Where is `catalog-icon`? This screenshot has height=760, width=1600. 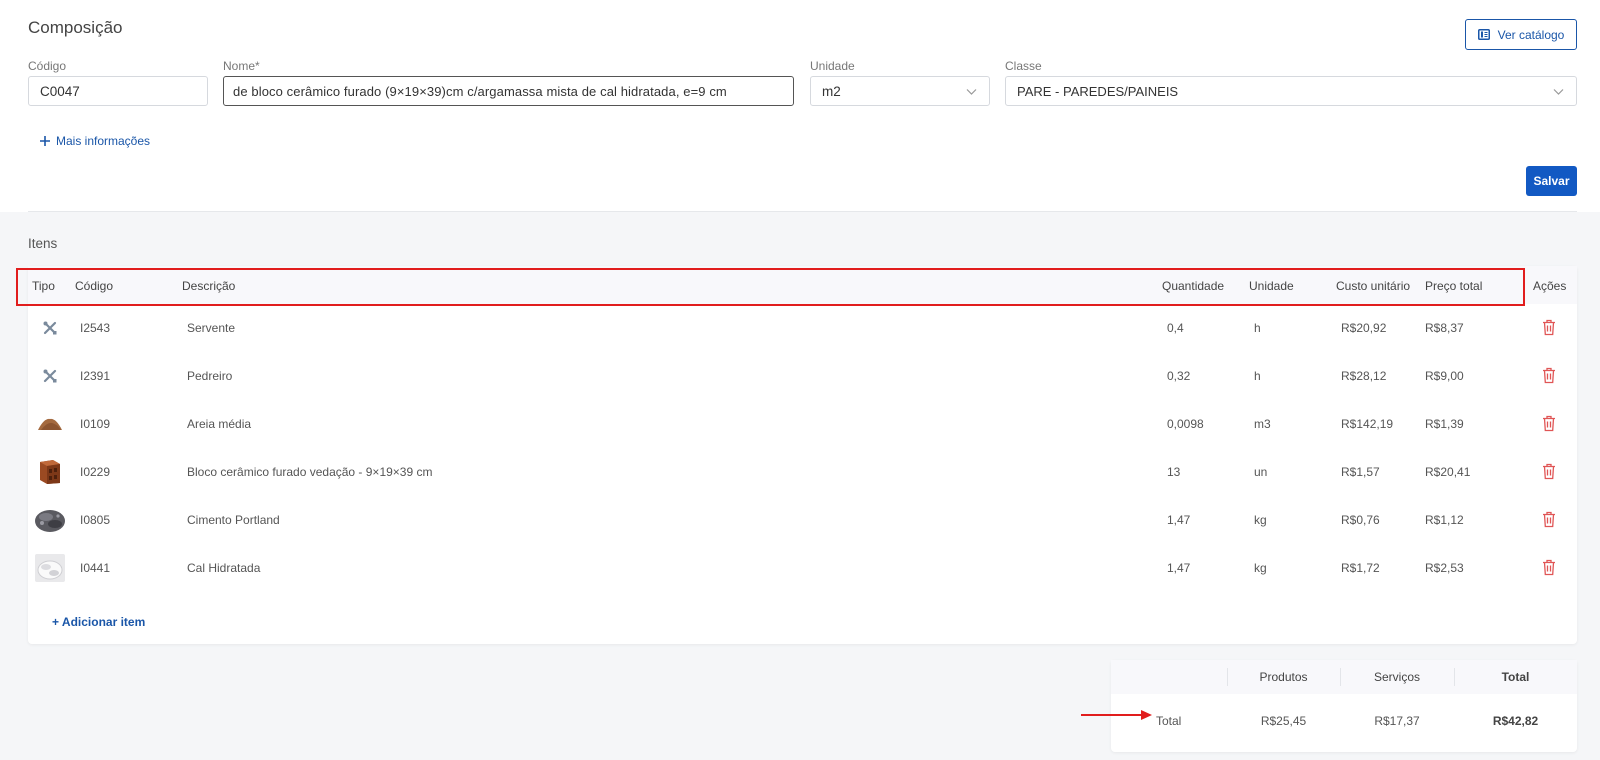 catalog-icon is located at coordinates (1483, 34).